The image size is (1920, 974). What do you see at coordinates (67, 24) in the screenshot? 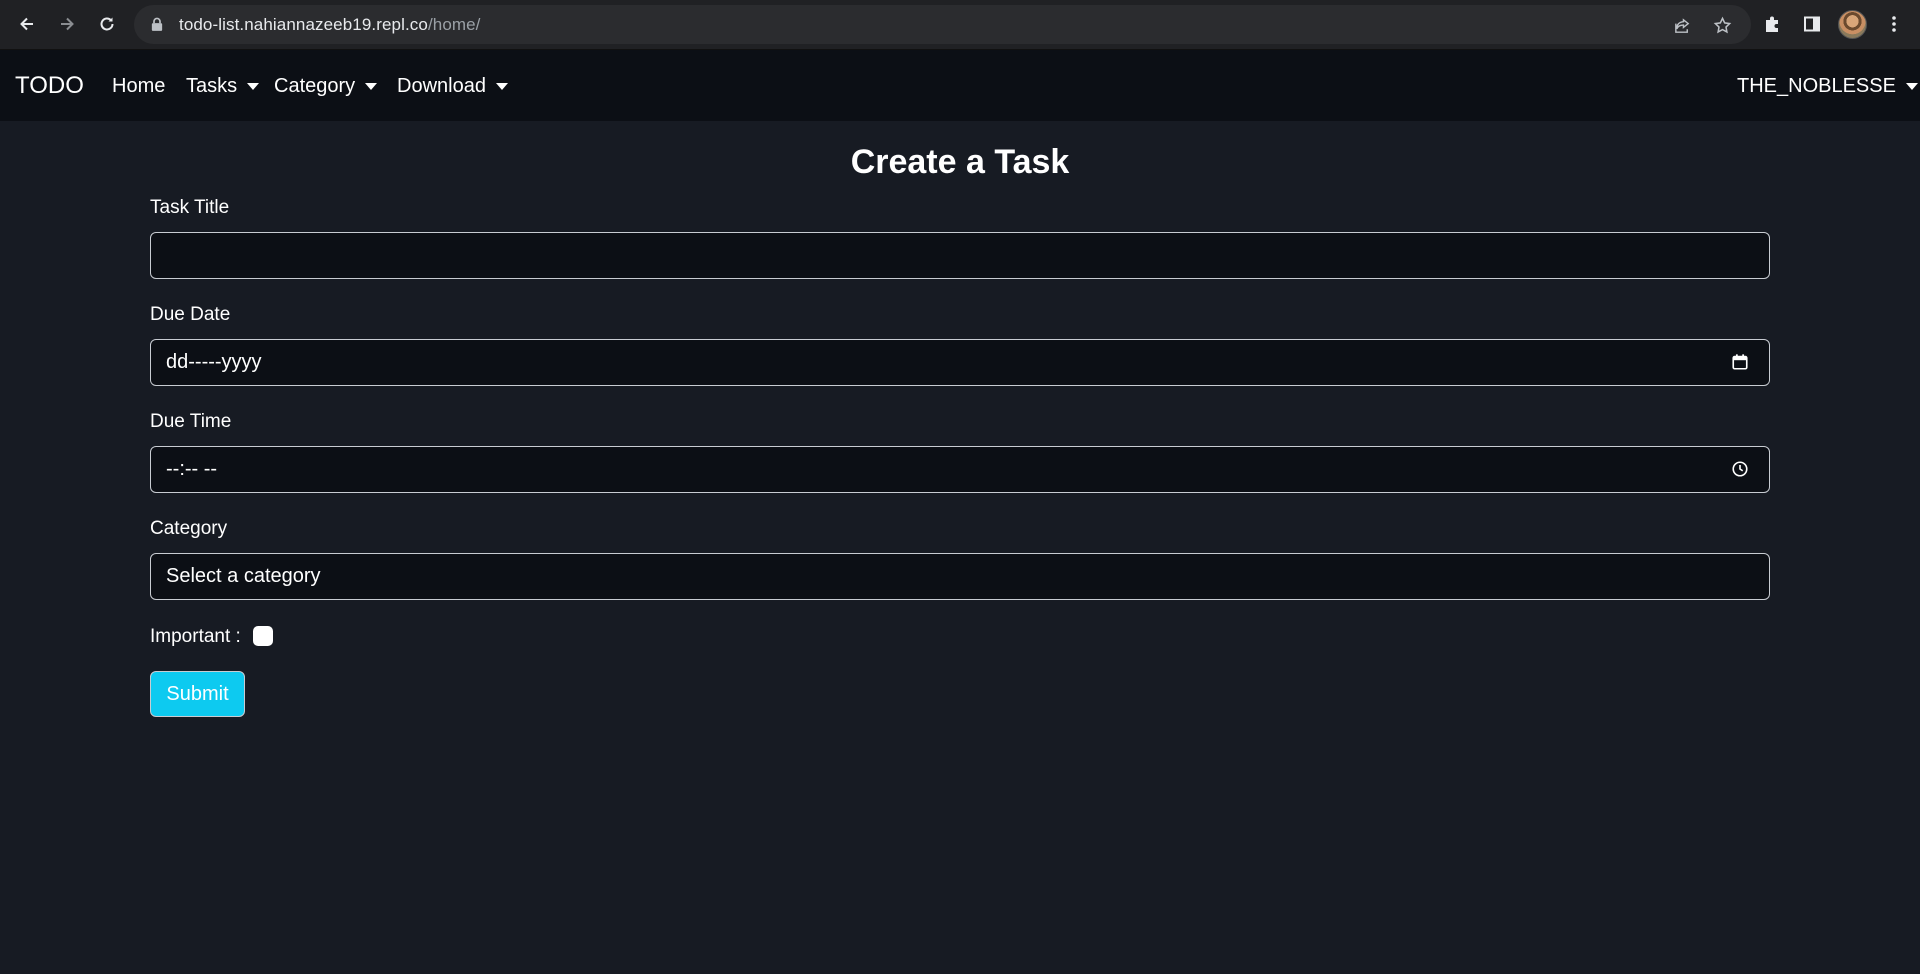
I see `forward-icon` at bounding box center [67, 24].